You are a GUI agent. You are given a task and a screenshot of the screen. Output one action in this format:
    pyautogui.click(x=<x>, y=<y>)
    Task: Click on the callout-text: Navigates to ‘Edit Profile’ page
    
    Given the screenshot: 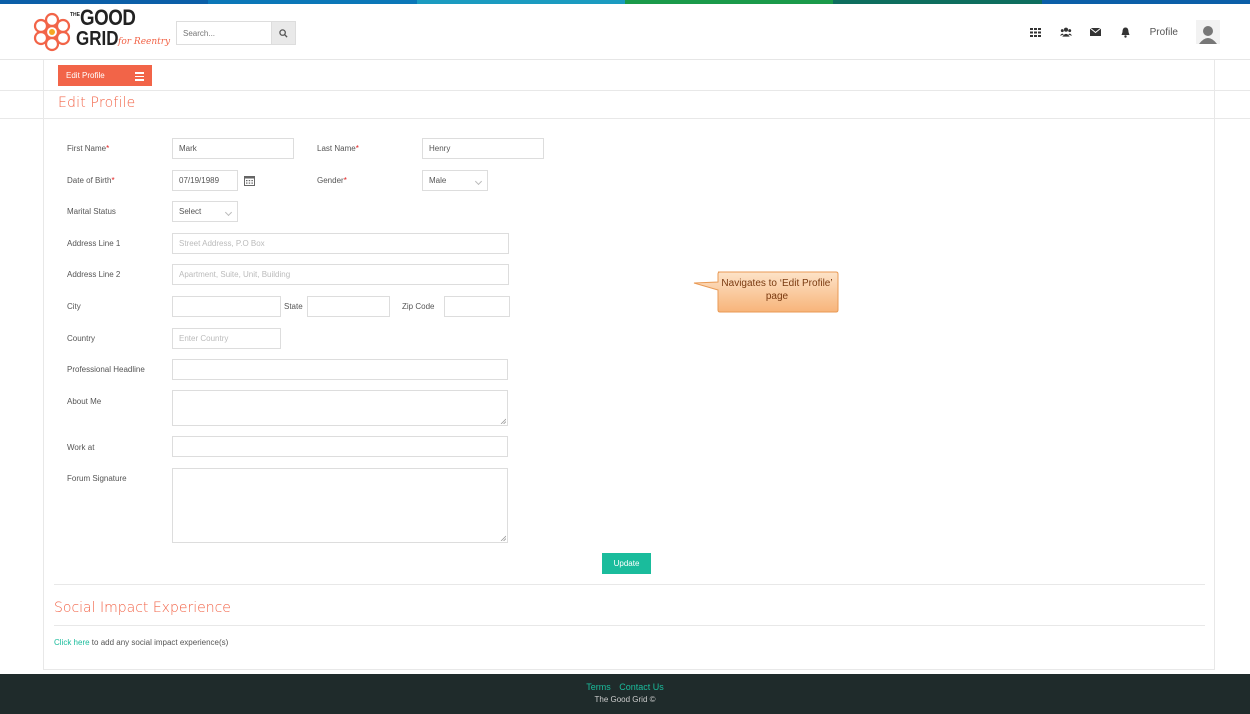 What is the action you would take?
    pyautogui.click(x=777, y=290)
    